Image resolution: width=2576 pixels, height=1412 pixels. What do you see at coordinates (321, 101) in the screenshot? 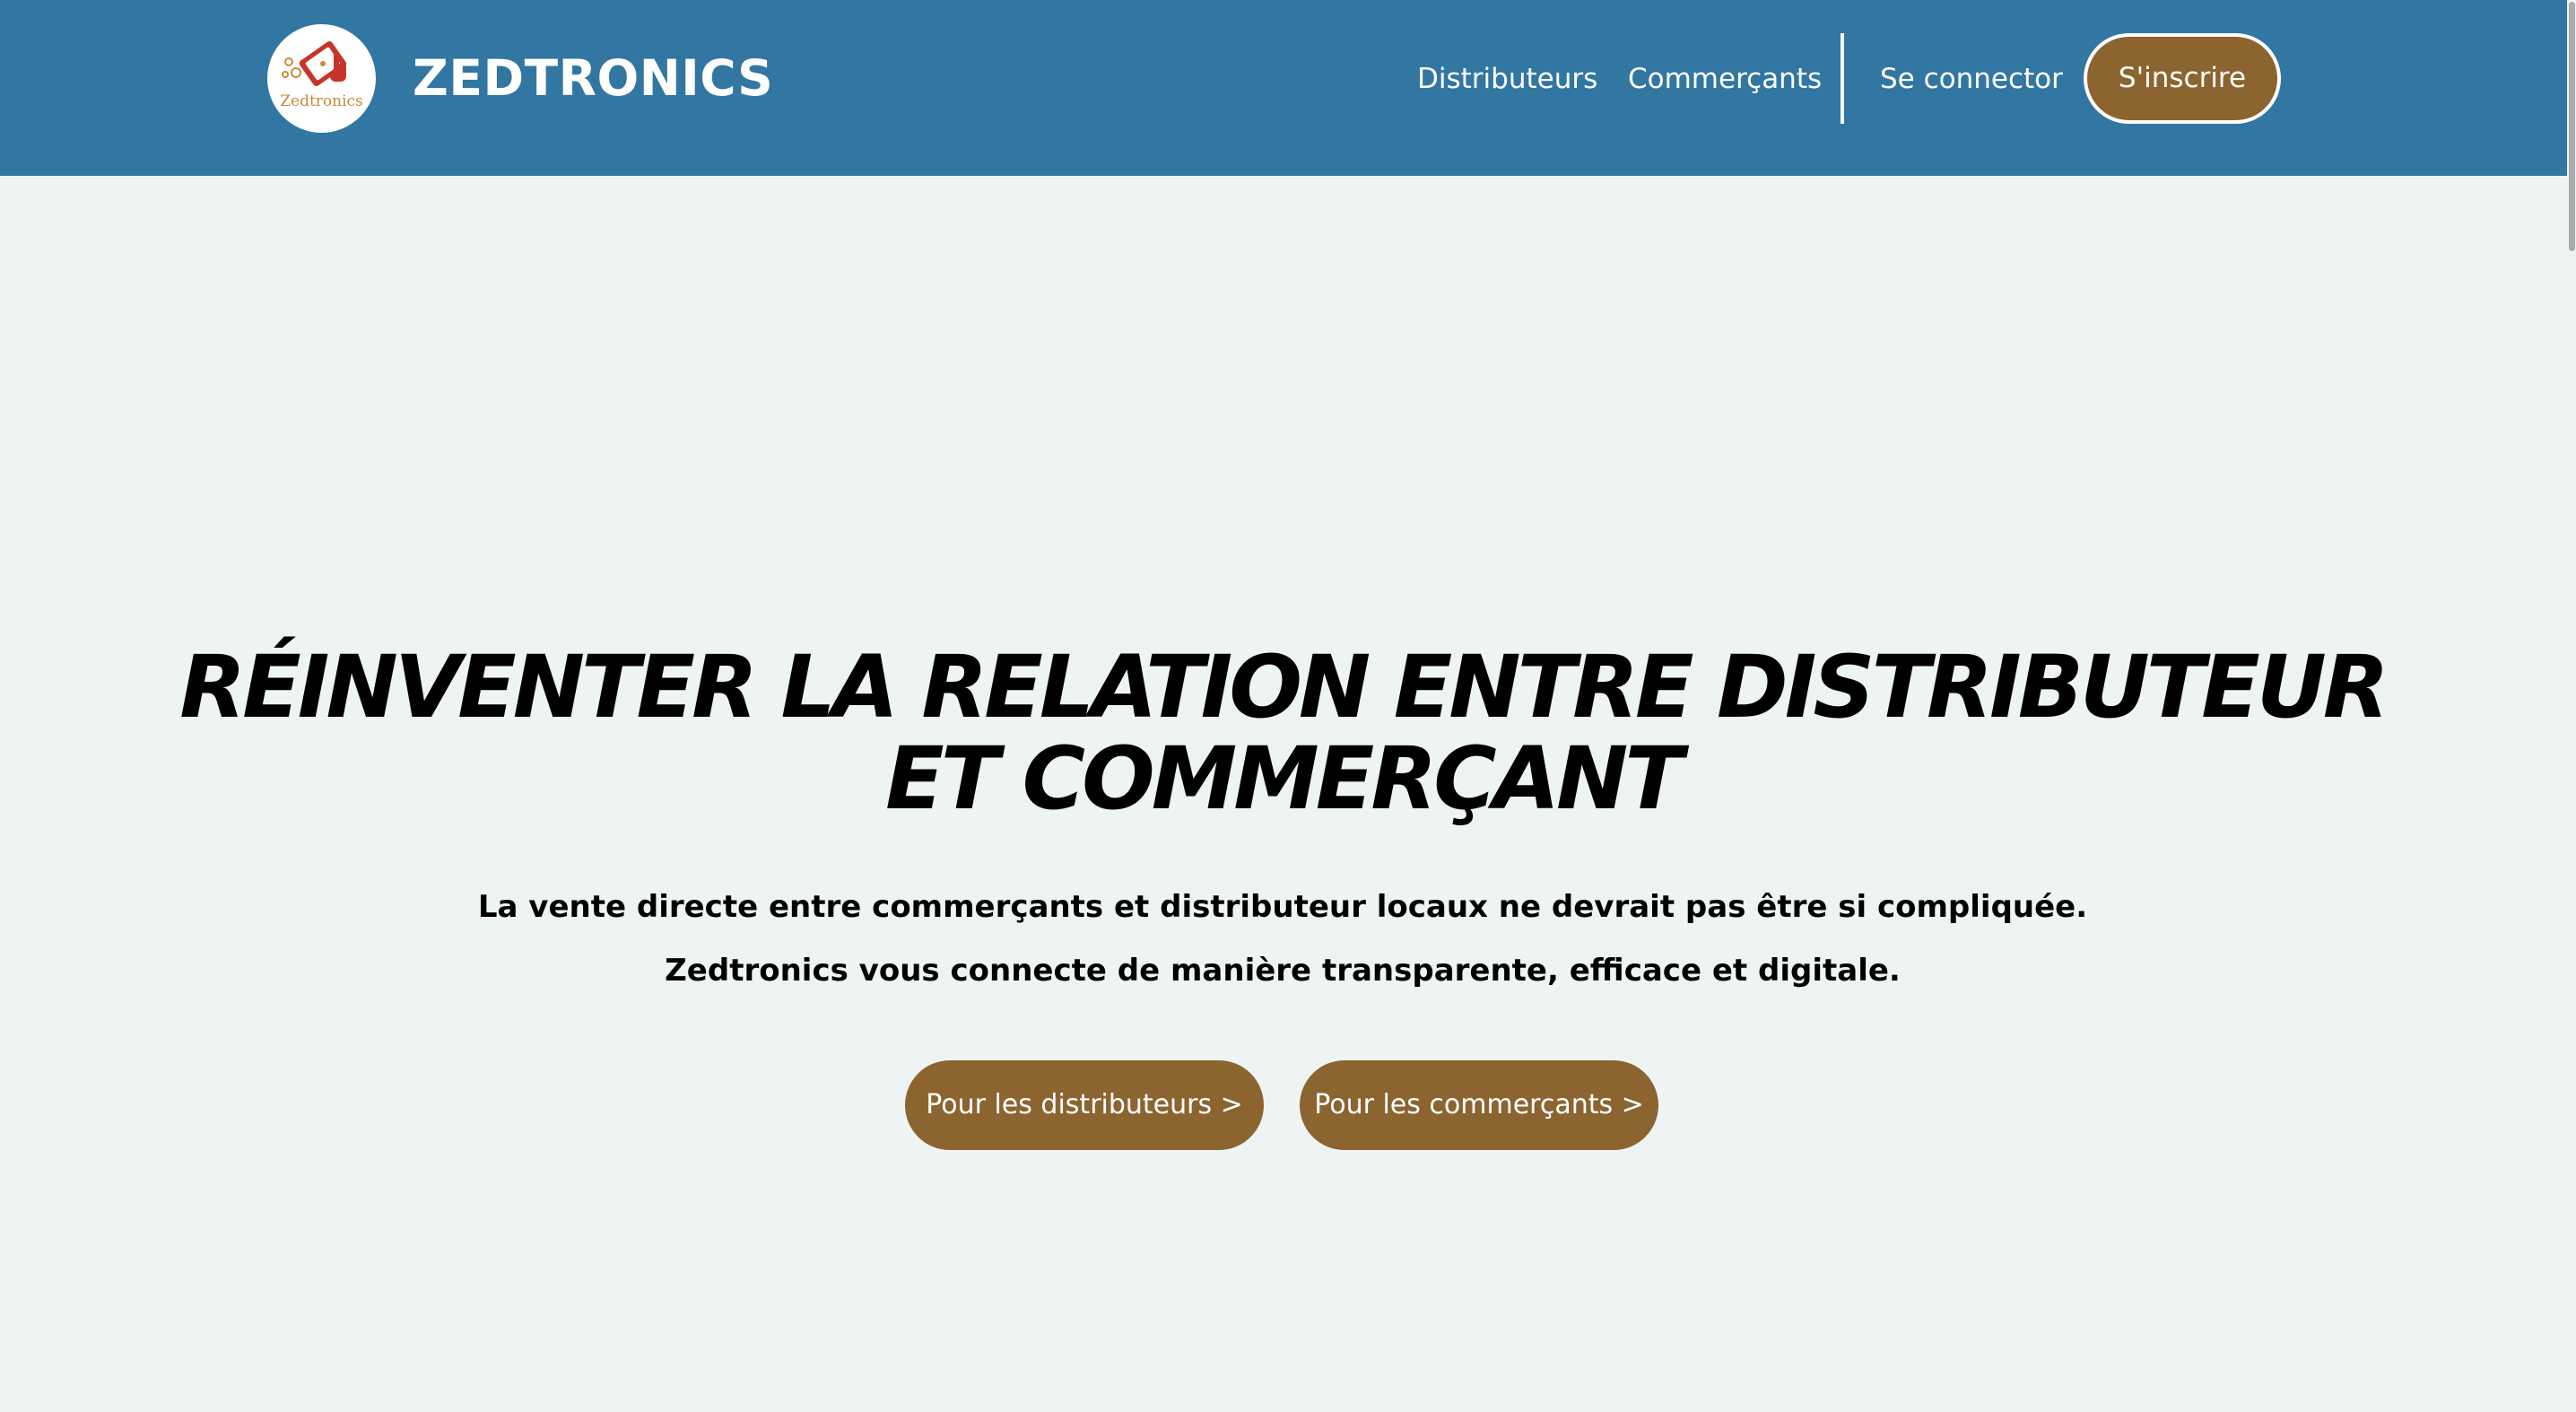
I see `logo-text: Zedtronics` at bounding box center [321, 101].